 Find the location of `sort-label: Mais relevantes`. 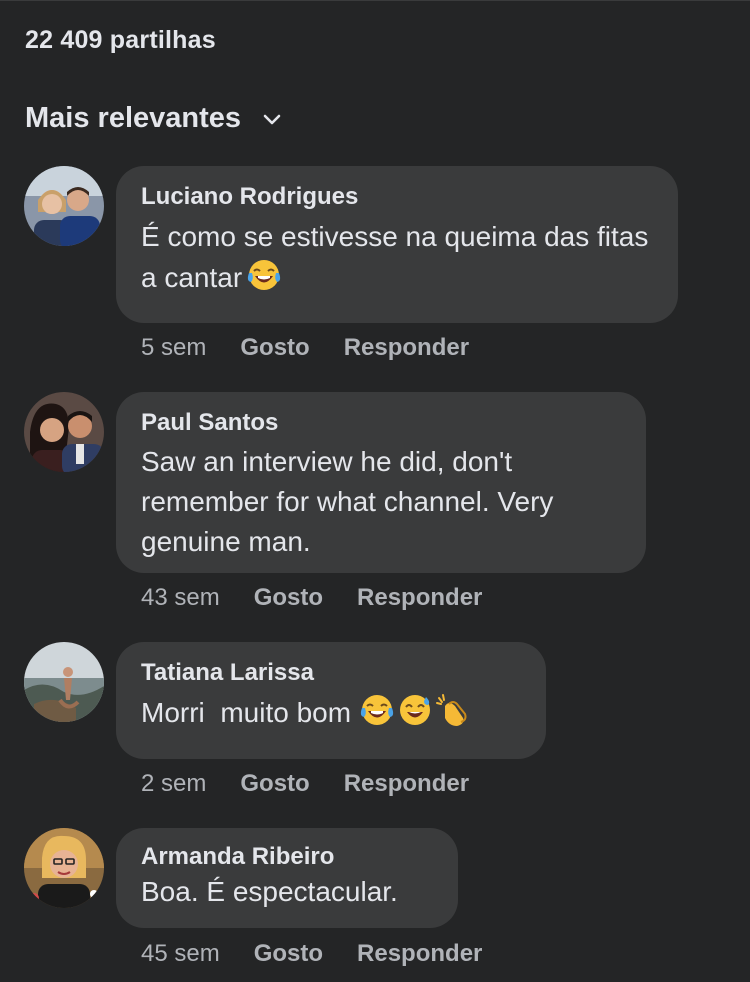

sort-label: Mais relevantes is located at coordinates (133, 118).